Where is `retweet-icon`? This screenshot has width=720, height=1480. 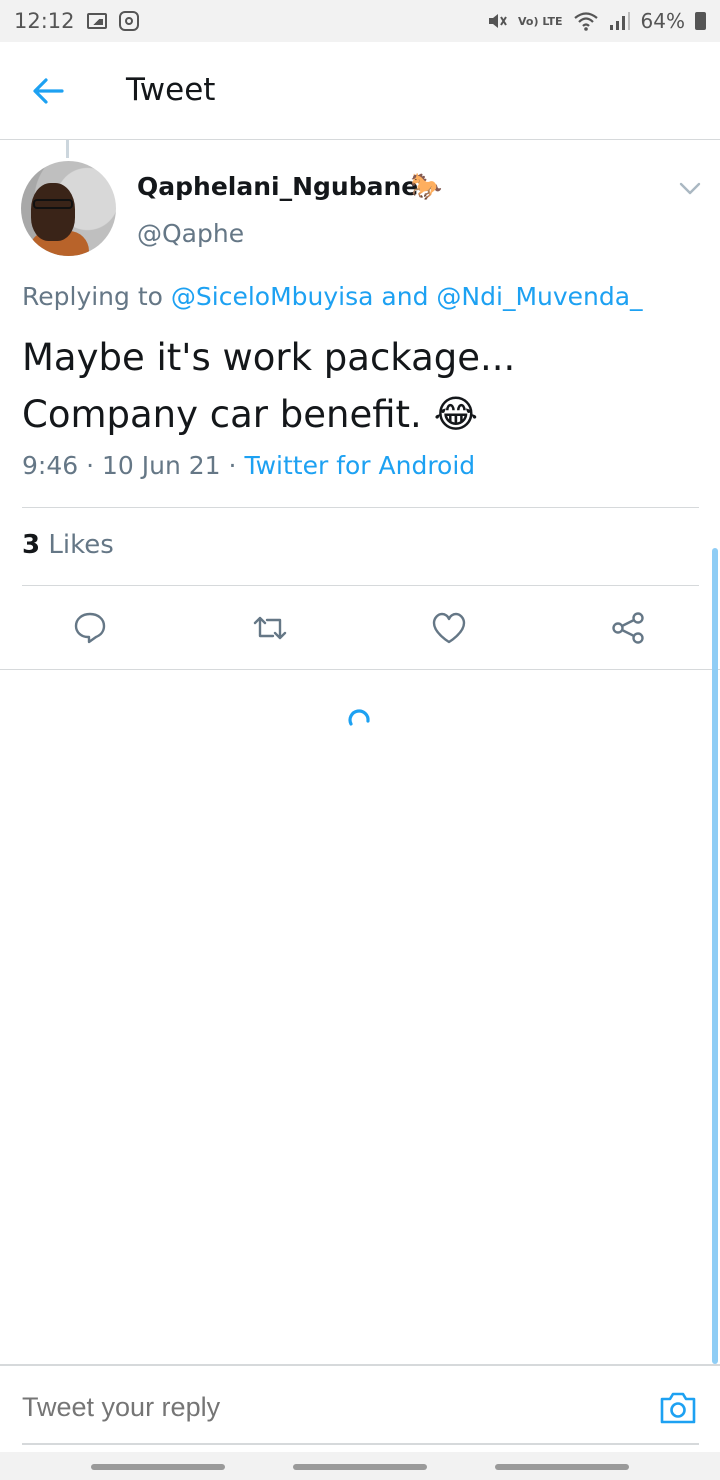
retweet-icon is located at coordinates (270, 628).